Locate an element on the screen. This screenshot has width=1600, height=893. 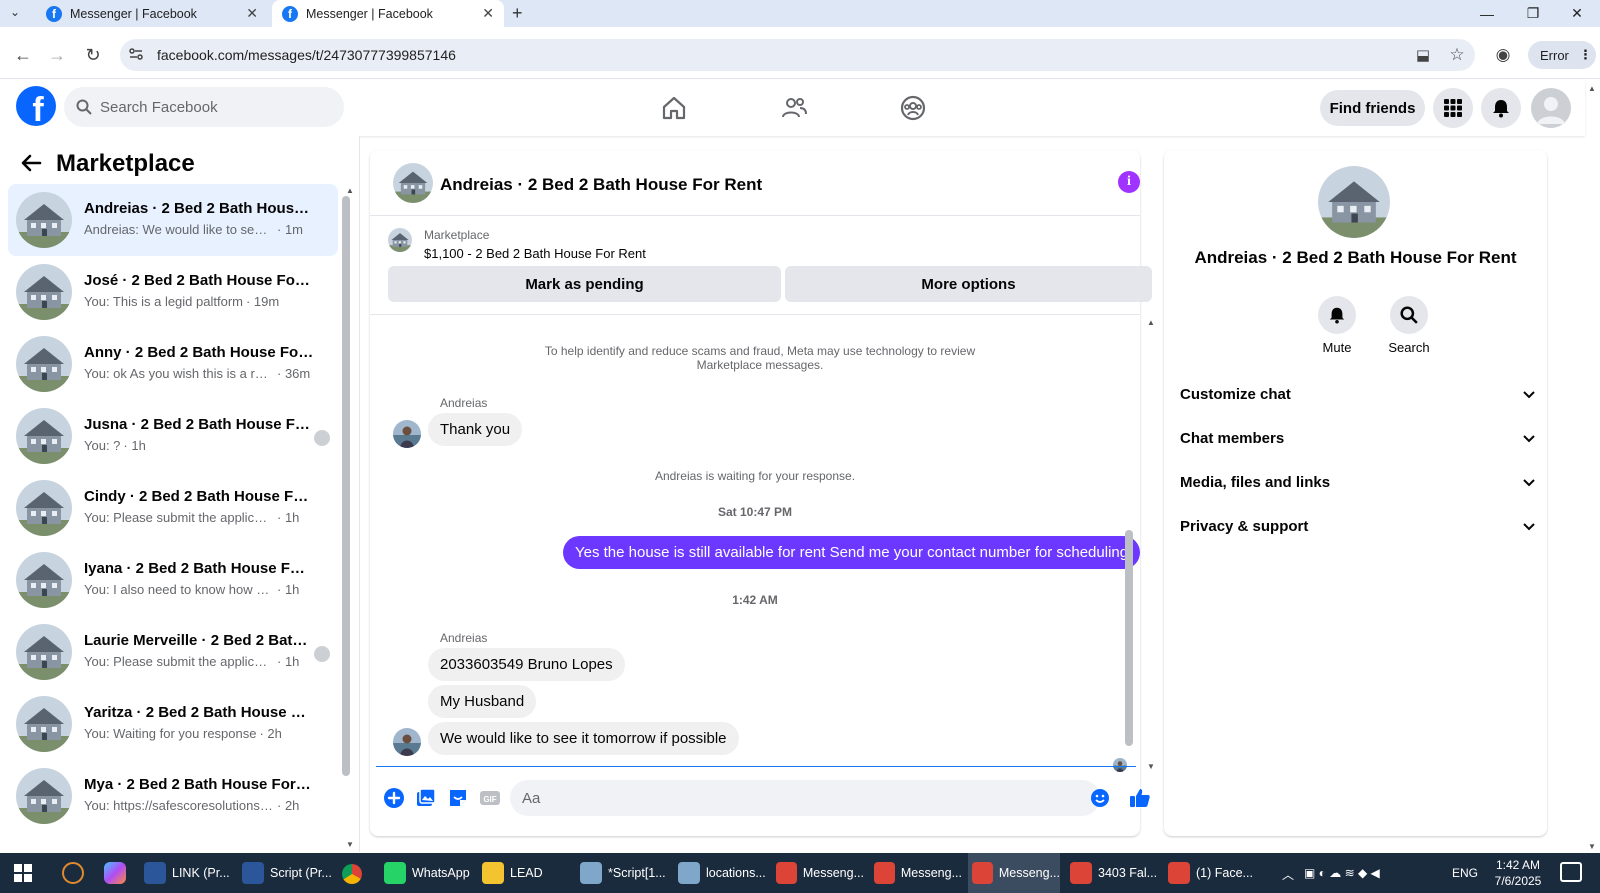
listing-title: $1,100 - 2 Bed 2 Bath House For Rent is located at coordinates (535, 253).